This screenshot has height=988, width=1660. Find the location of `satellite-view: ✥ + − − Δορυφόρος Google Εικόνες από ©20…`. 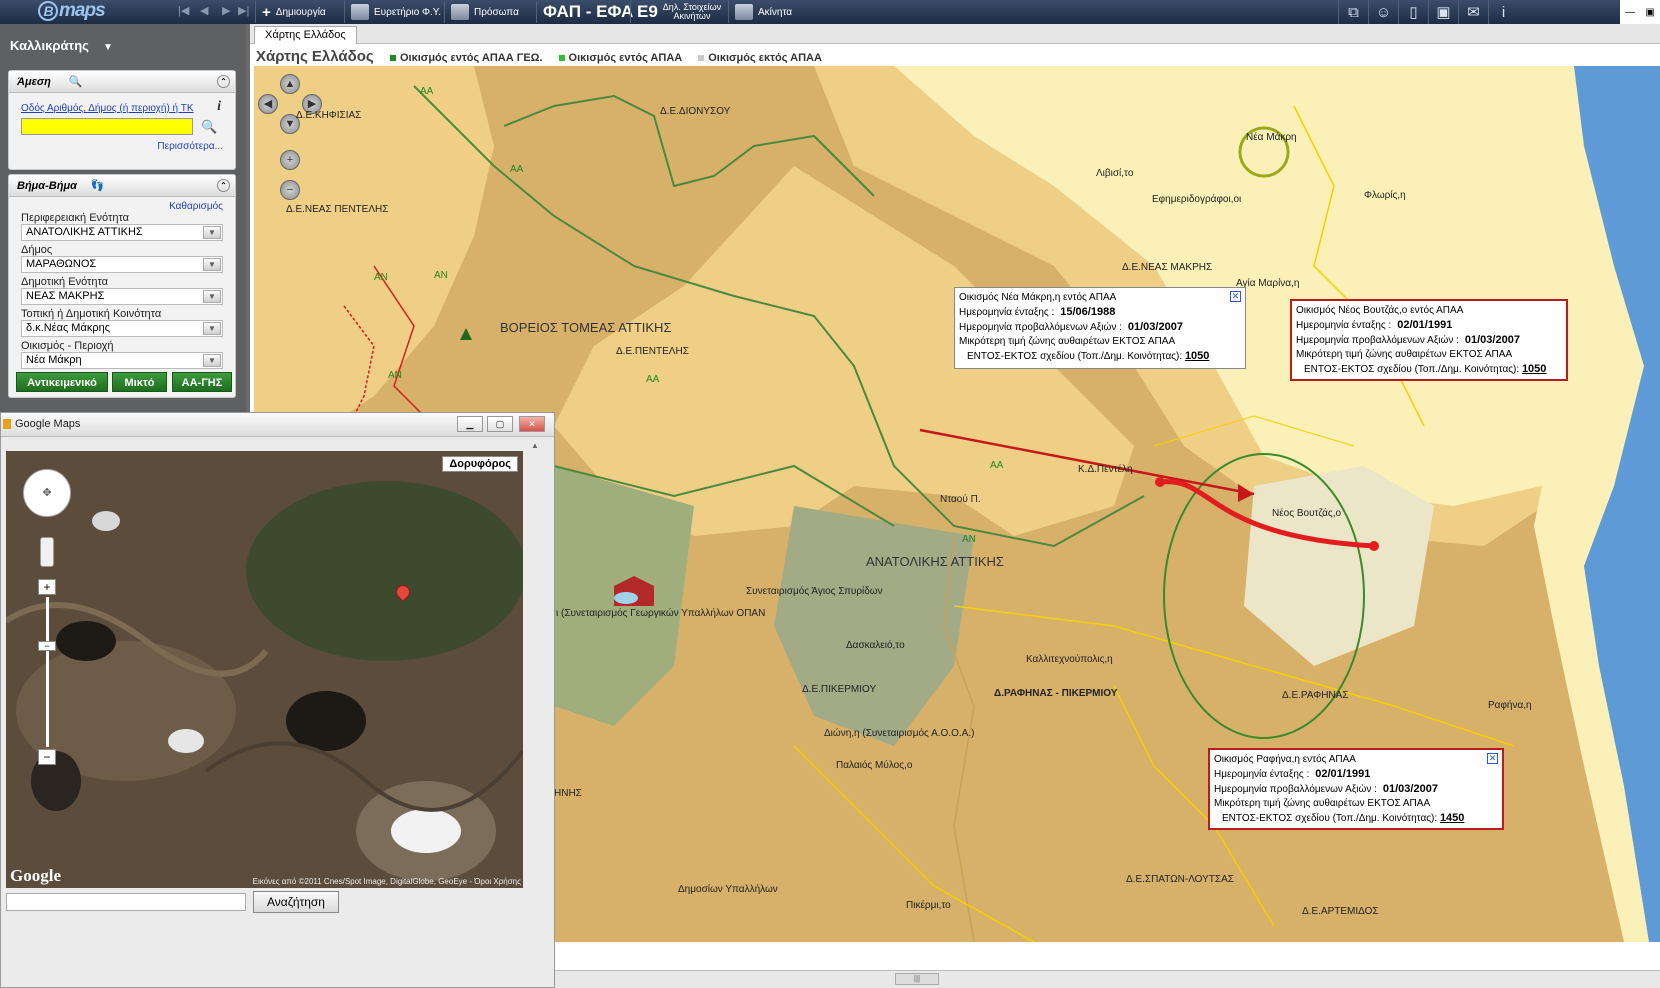

satellite-view: ✥ + − − Δορυφόρος Google Εικόνες από ©20… is located at coordinates (264, 669).